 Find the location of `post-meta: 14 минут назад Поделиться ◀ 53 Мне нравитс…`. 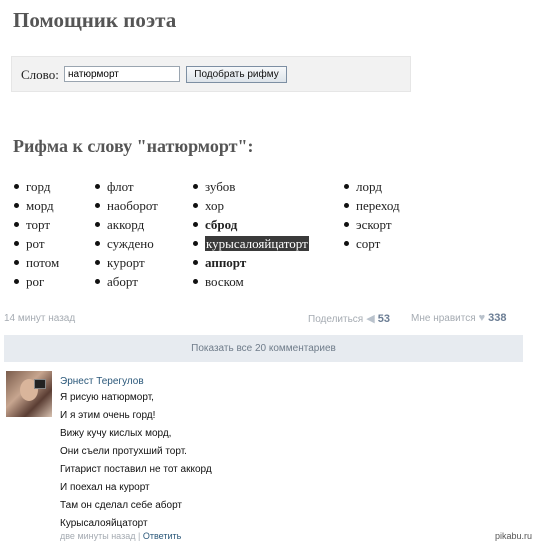

post-meta: 14 минут назад Поделиться ◀ 53 Мне нравитс… is located at coordinates (268, 318).